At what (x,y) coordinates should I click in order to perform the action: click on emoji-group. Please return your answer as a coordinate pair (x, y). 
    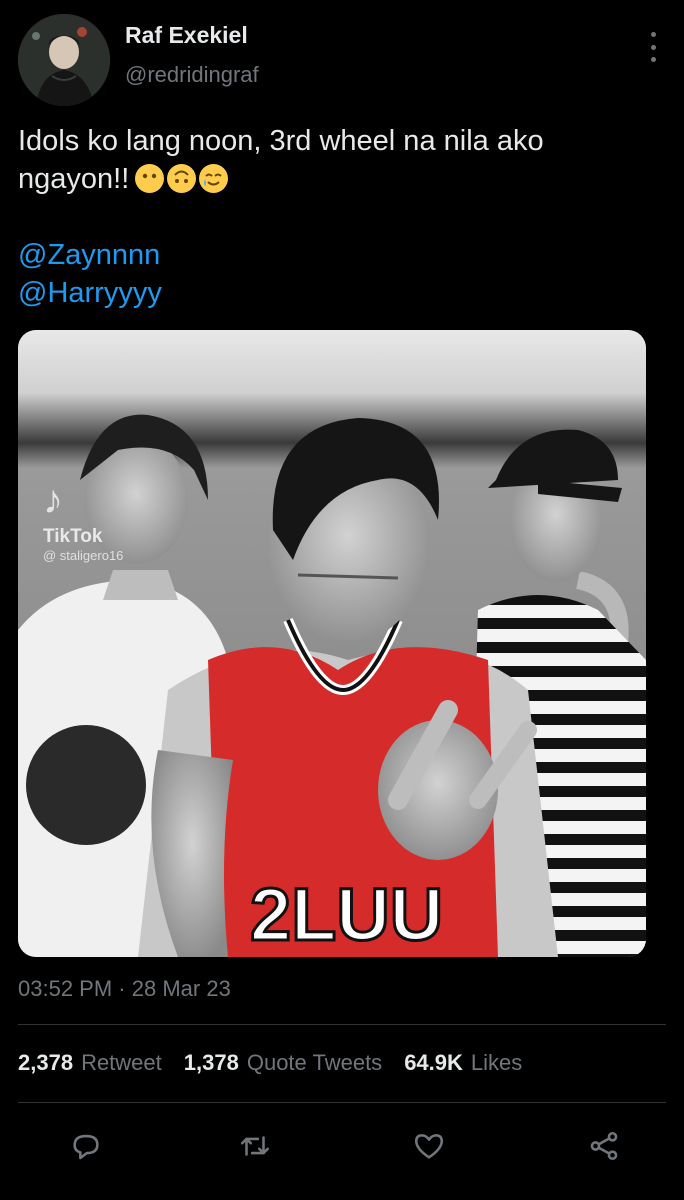
    Looking at the image, I should click on (182, 178).